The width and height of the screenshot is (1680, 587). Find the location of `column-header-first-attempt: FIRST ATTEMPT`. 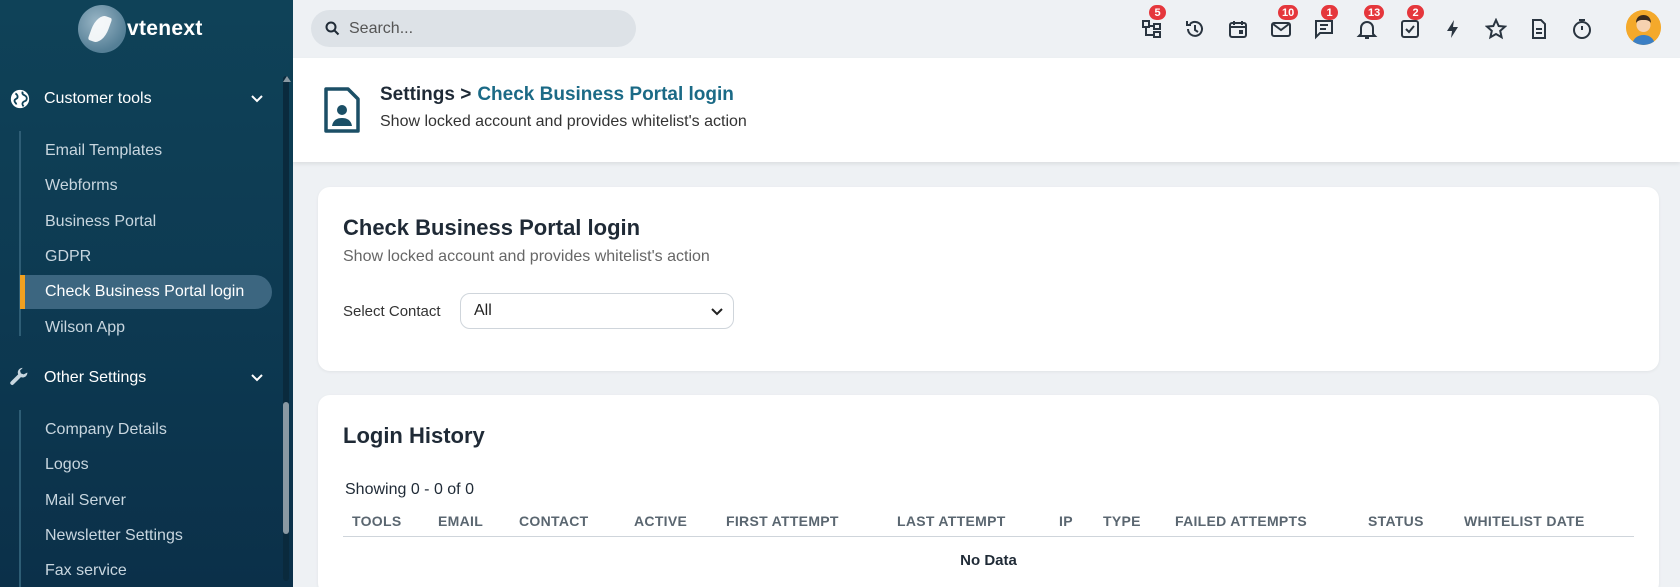

column-header-first-attempt: FIRST ATTEMPT is located at coordinates (782, 521).